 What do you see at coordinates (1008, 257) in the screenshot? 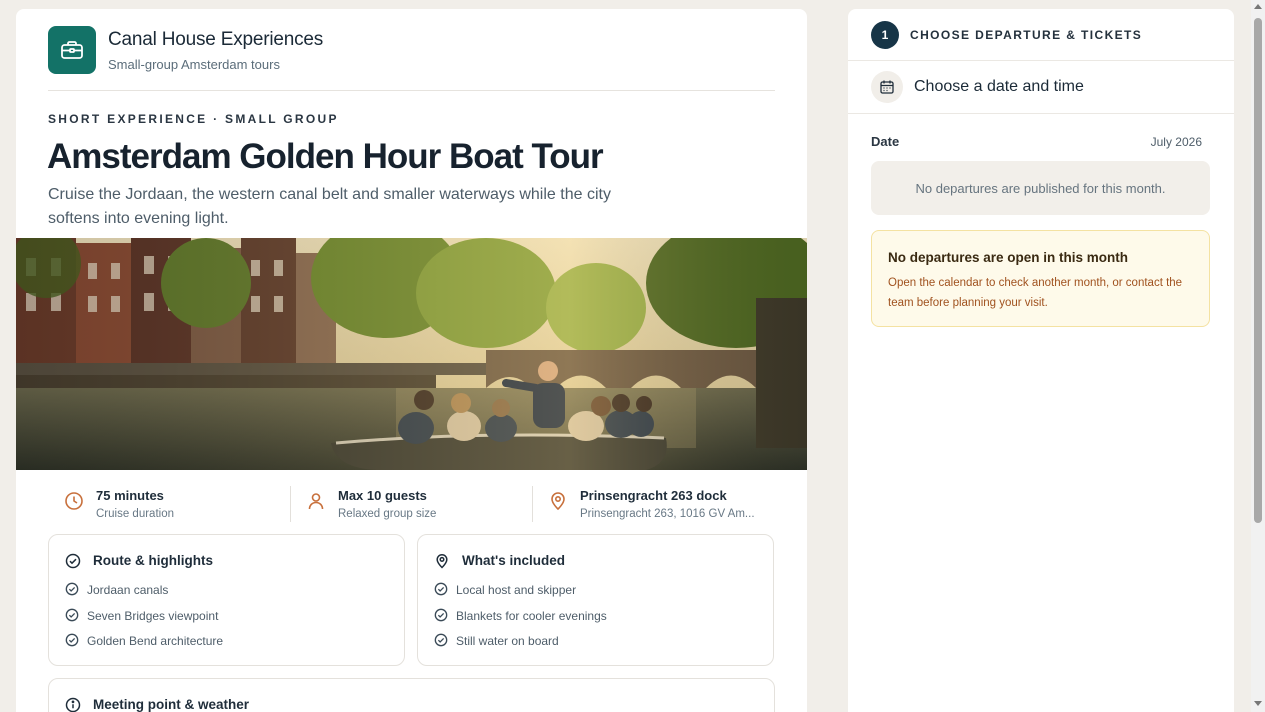
I see `warning-title: No departures are open in this month` at bounding box center [1008, 257].